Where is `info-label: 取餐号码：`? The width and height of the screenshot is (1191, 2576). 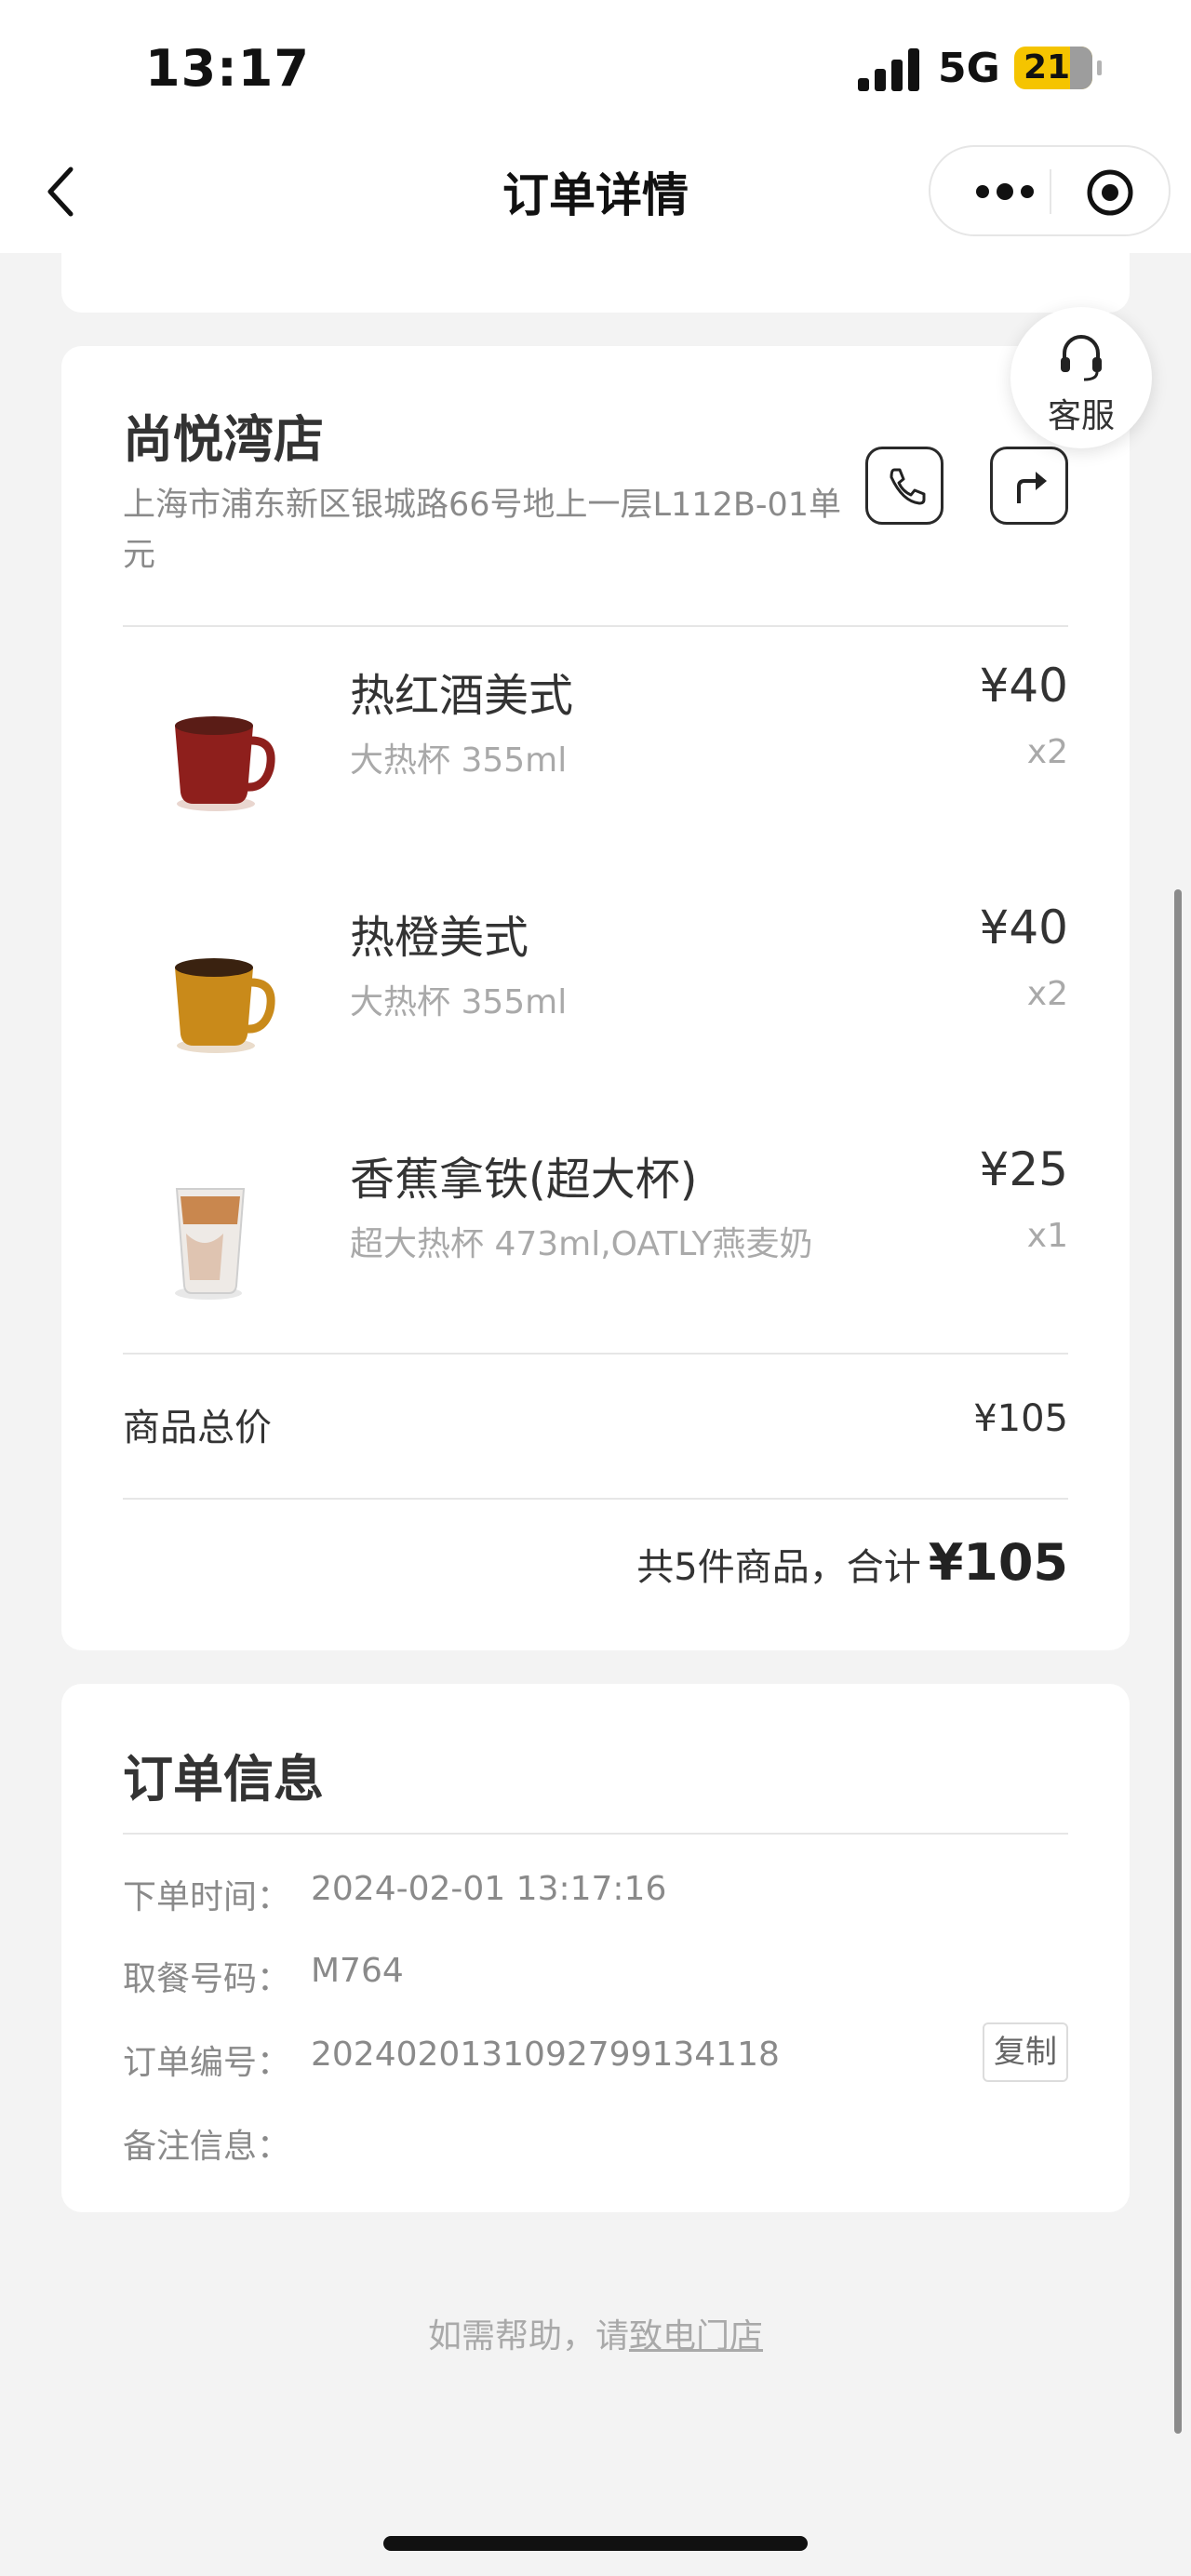
info-label: 取餐号码： is located at coordinates (207, 1979).